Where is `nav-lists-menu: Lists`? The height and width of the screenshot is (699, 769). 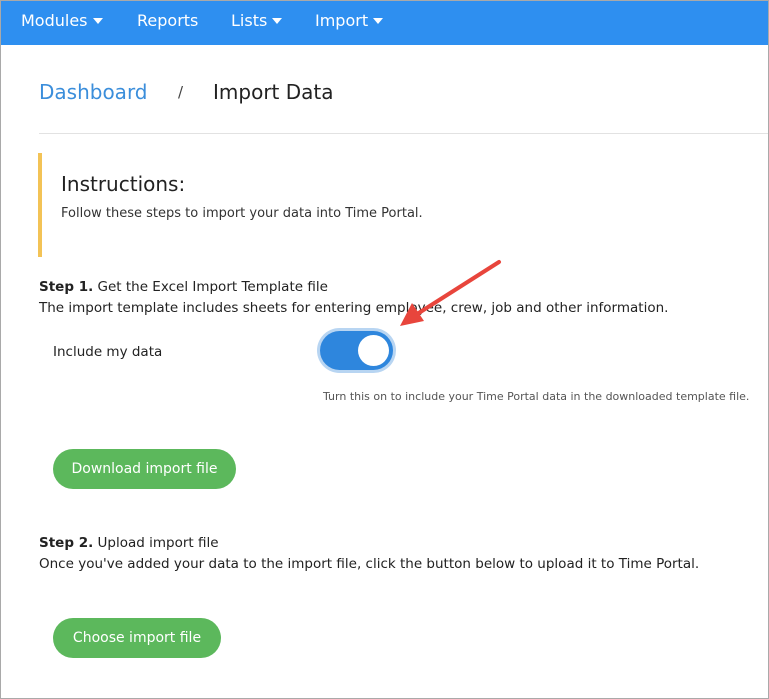
nav-lists-menu: Lists is located at coordinates (257, 20).